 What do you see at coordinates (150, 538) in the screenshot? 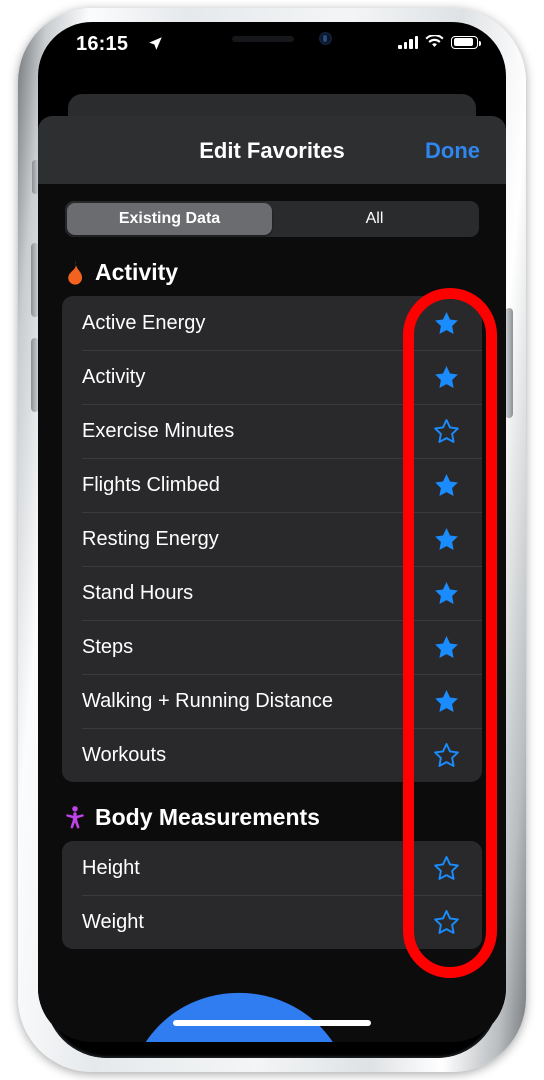
I see `row-label: Resting Energy` at bounding box center [150, 538].